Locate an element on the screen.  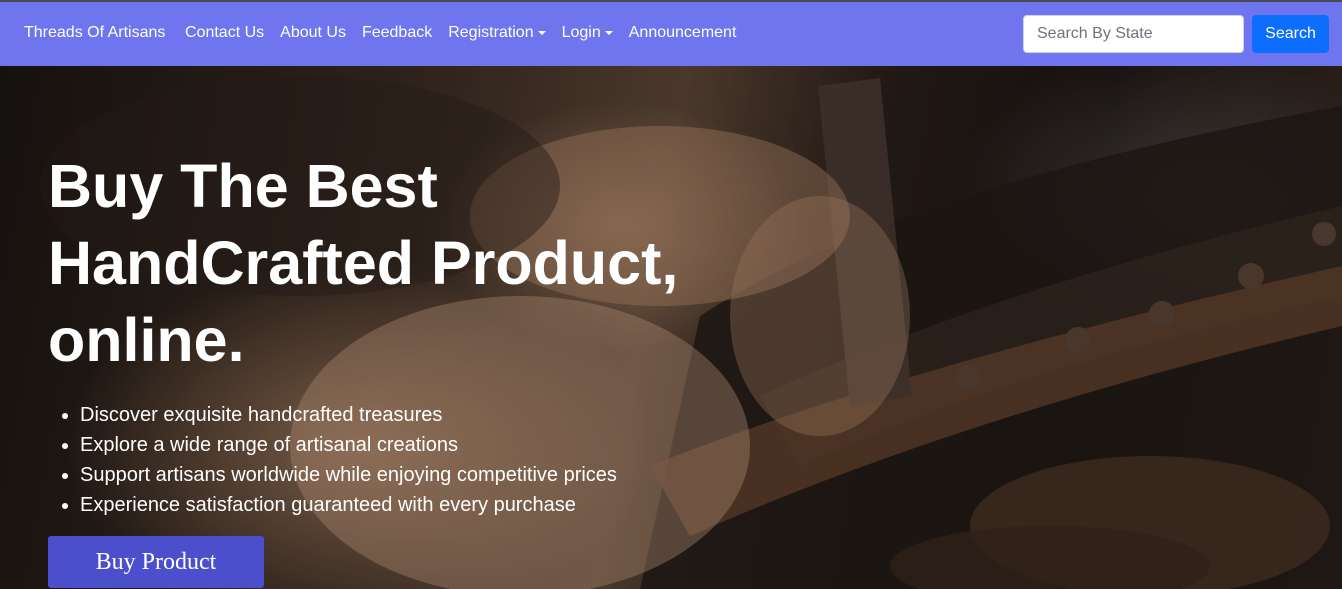
nav-dropdown-login: Login is located at coordinates (587, 33).